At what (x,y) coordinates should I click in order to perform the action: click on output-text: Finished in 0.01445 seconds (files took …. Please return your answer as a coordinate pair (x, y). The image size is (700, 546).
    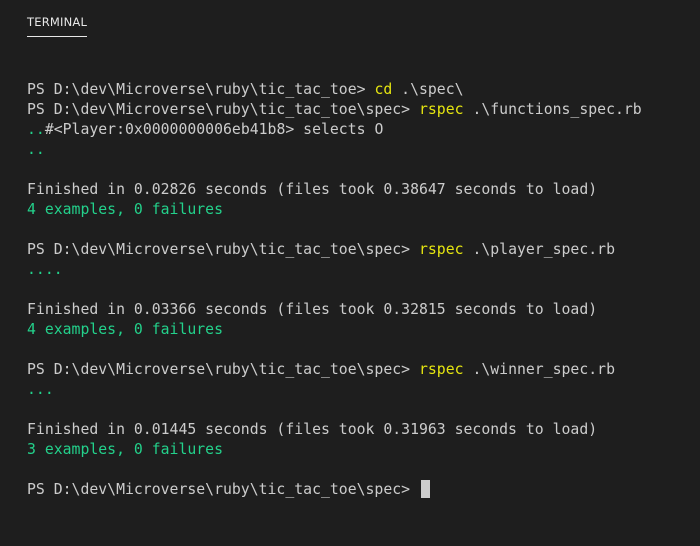
    Looking at the image, I should click on (312, 429).